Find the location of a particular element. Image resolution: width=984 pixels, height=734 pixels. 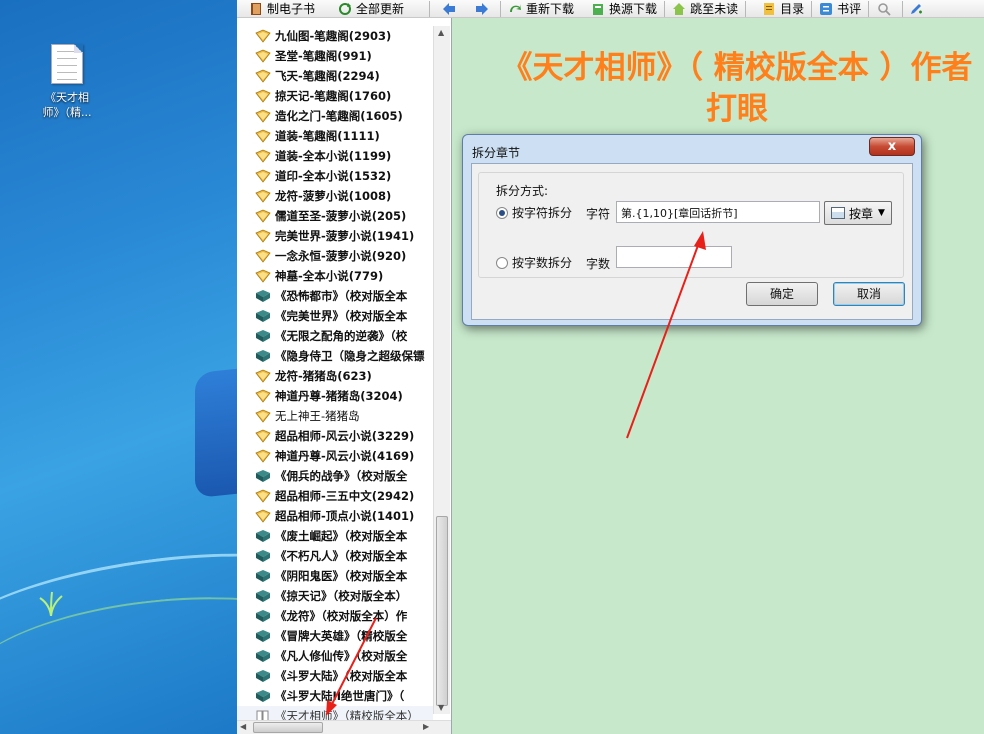

book-list-item: 龙符-猪猪岛(623) is located at coordinates (335, 376).